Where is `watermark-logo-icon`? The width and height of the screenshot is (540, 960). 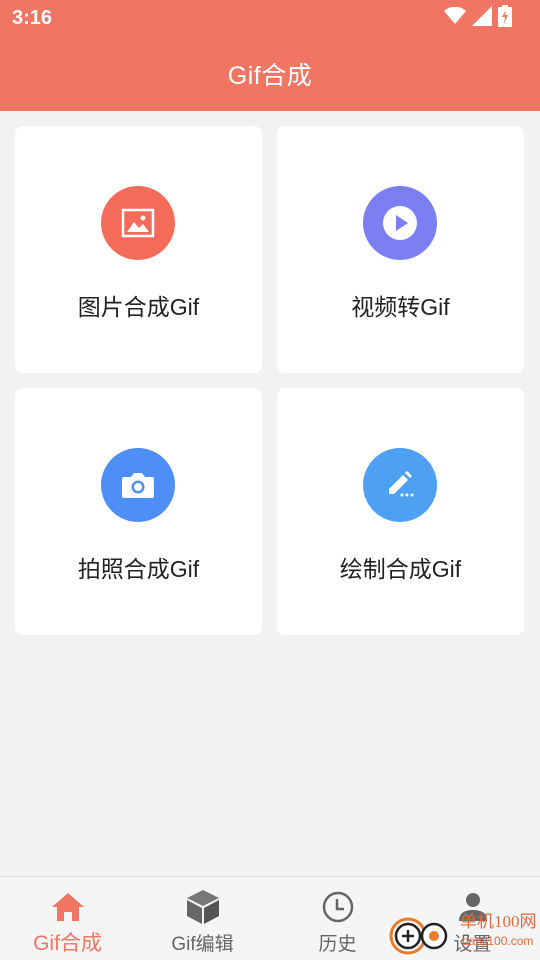
watermark-logo-icon is located at coordinates (421, 938).